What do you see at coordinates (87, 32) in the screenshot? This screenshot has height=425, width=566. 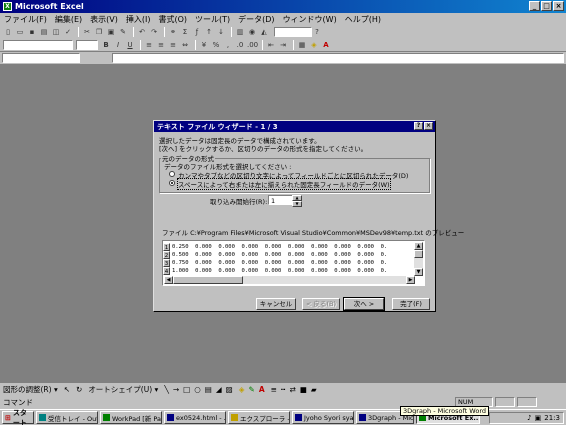 I see `cut-icon: ✂` at bounding box center [87, 32].